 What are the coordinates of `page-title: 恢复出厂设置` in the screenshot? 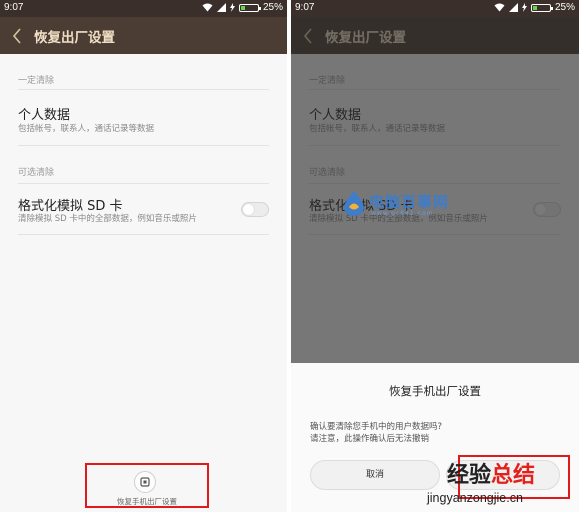 It's located at (74, 38).